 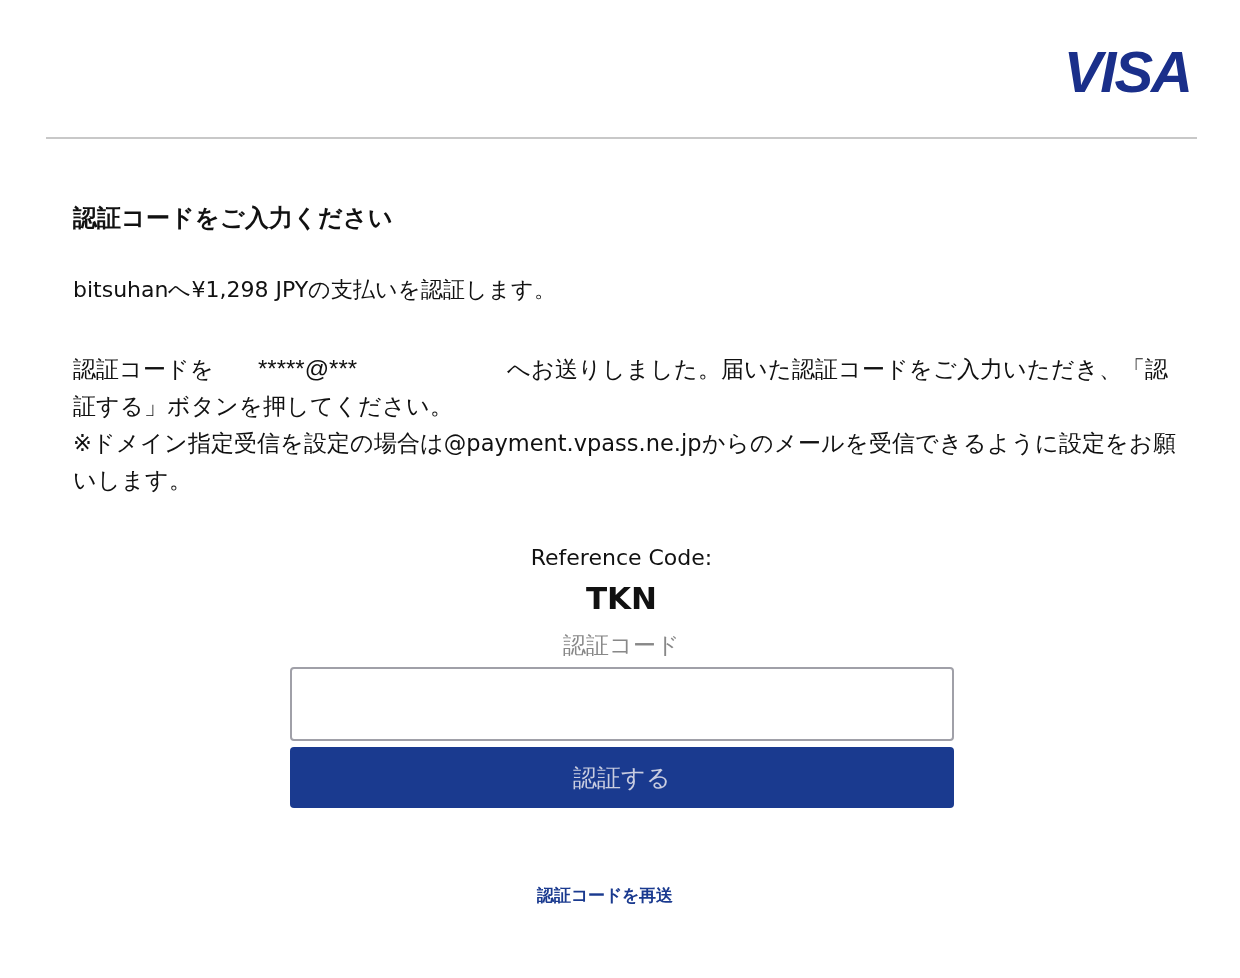 What do you see at coordinates (315, 290) in the screenshot?
I see `payment-text: bitsuhanへ¥1,298 JPYの支払いを認証します。` at bounding box center [315, 290].